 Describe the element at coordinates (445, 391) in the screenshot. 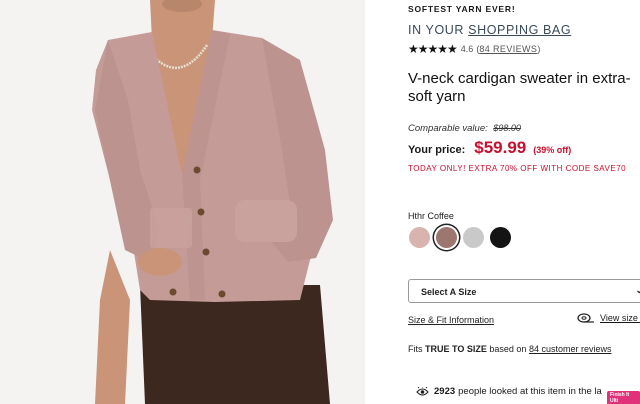

I see `viewers-count: 2923` at that location.